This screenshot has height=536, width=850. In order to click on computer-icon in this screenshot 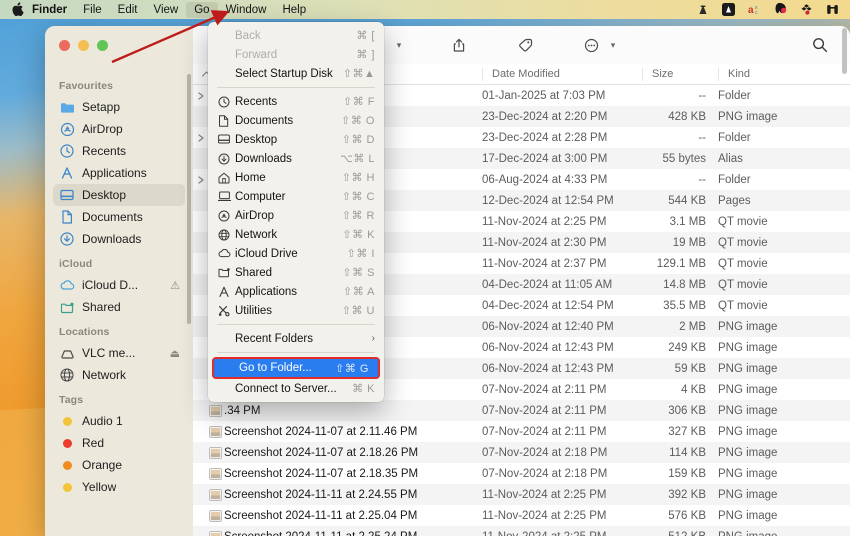, I will do `click(226, 196)`.